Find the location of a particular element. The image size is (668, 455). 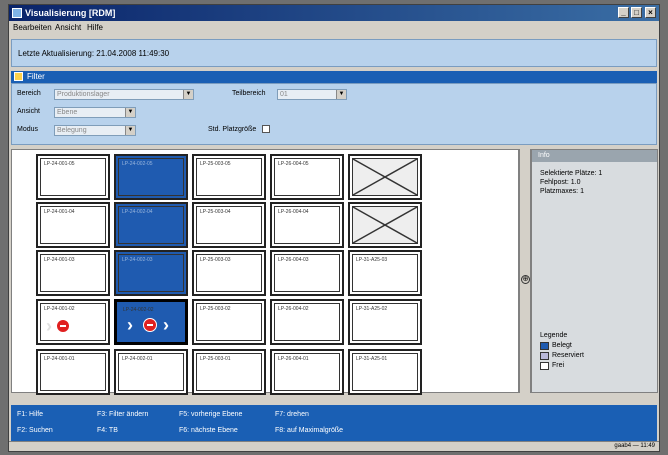

slot-label: LP-26-004-04 is located at coordinates (293, 212).